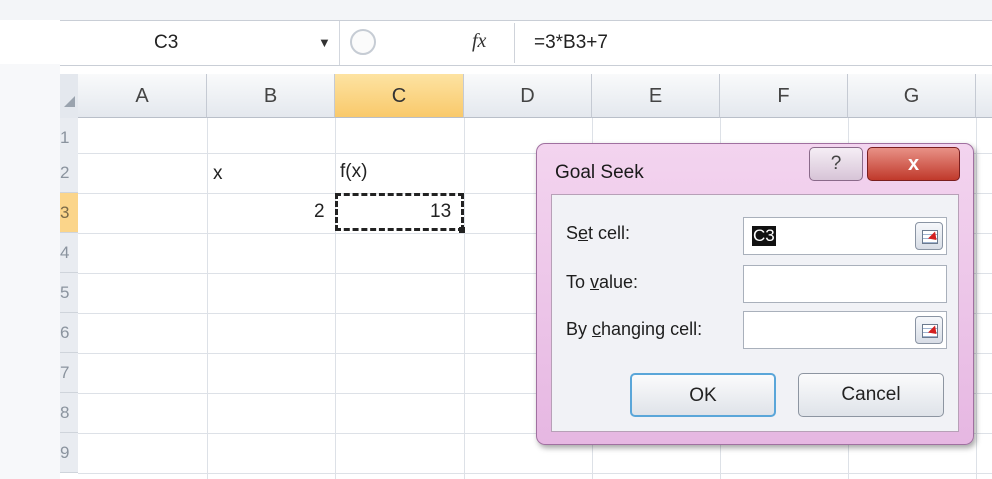  What do you see at coordinates (598, 233) in the screenshot?
I see `set-cell-label: Set cell:` at bounding box center [598, 233].